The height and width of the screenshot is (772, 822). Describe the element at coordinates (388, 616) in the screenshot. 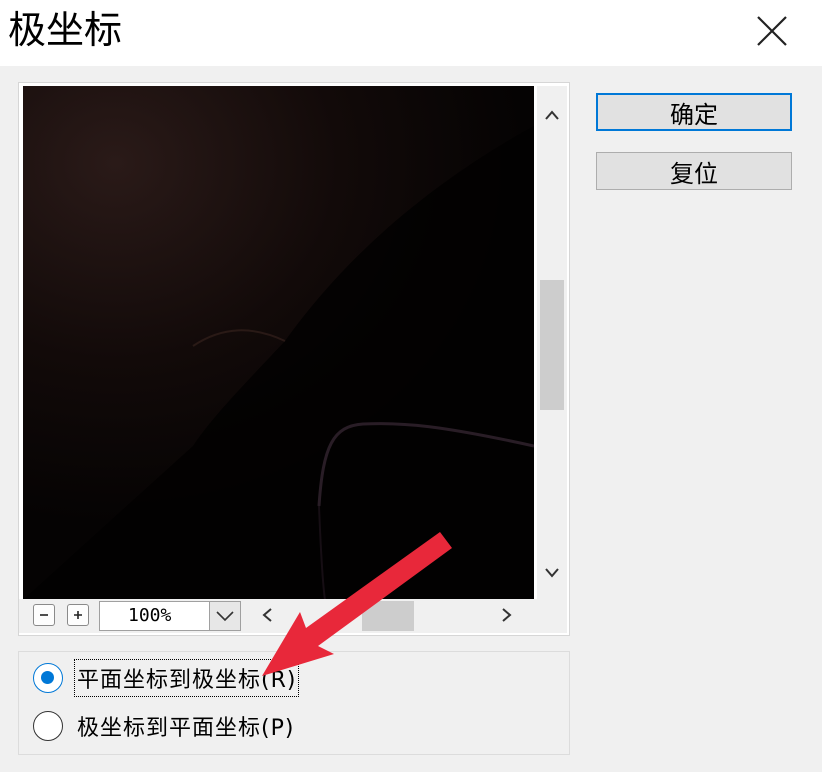

I see `horizontal-scroll-thumb` at that location.